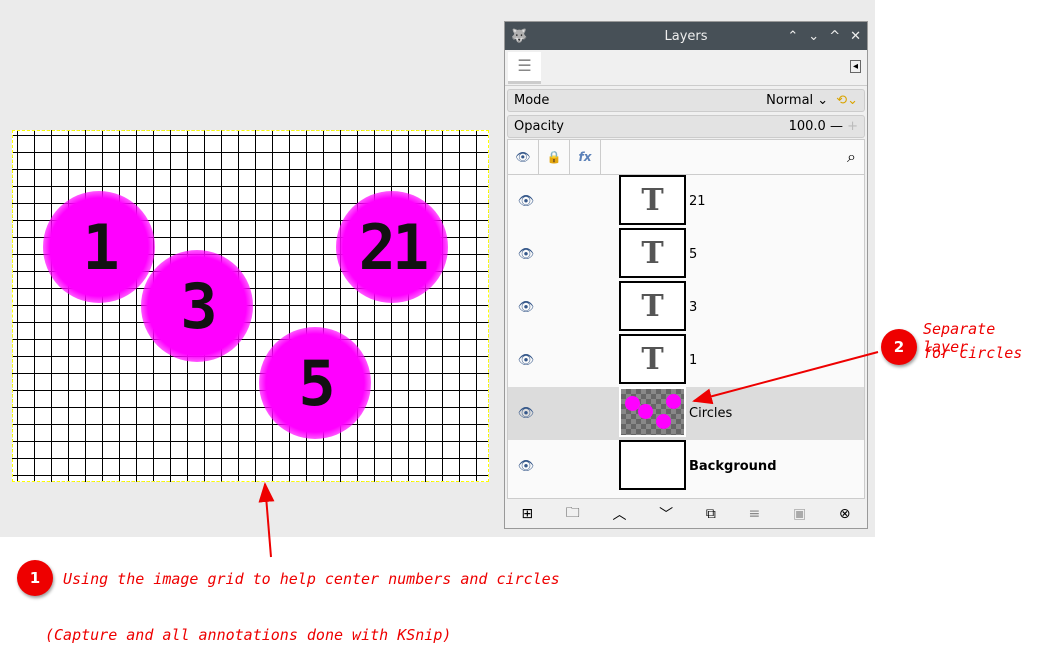 This screenshot has width=1049, height=653. Describe the element at coordinates (899, 347) in the screenshot. I see `annotation-badge-2: 2` at that location.